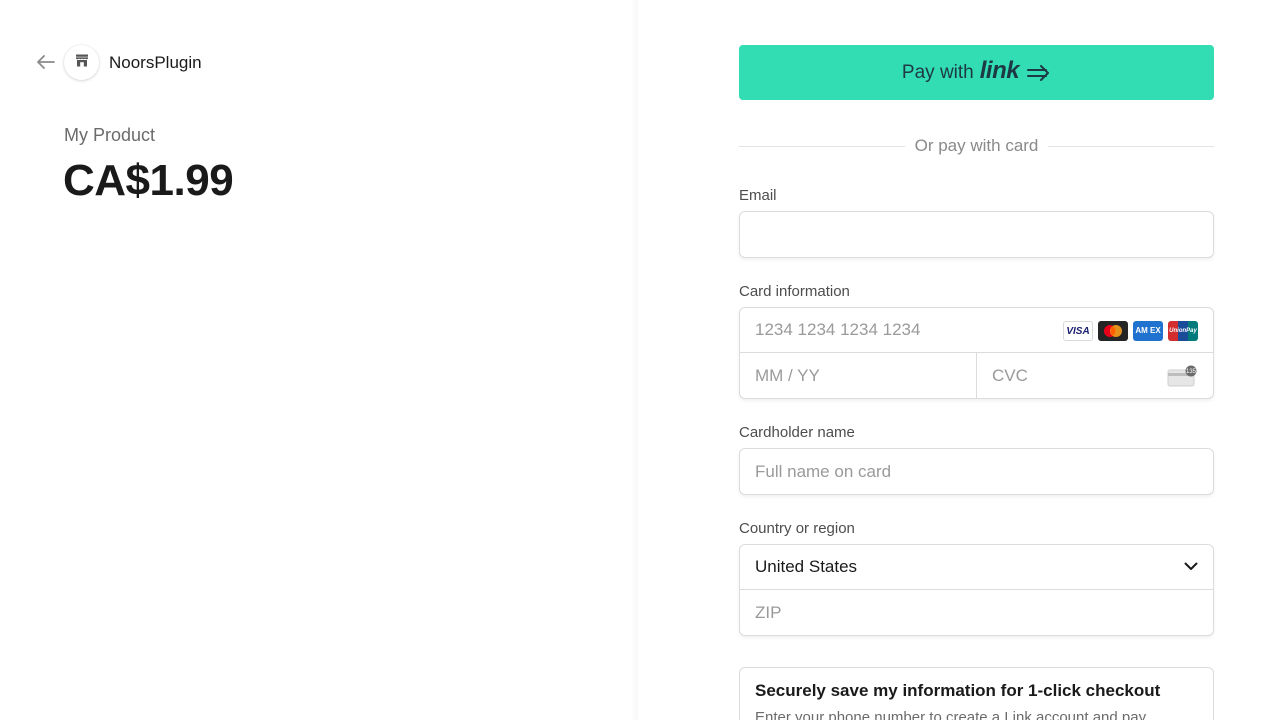 Image resolution: width=1280 pixels, height=720 pixels. Describe the element at coordinates (1130, 331) in the screenshot. I see `card-brands: VISA AM EX UnionPay` at that location.